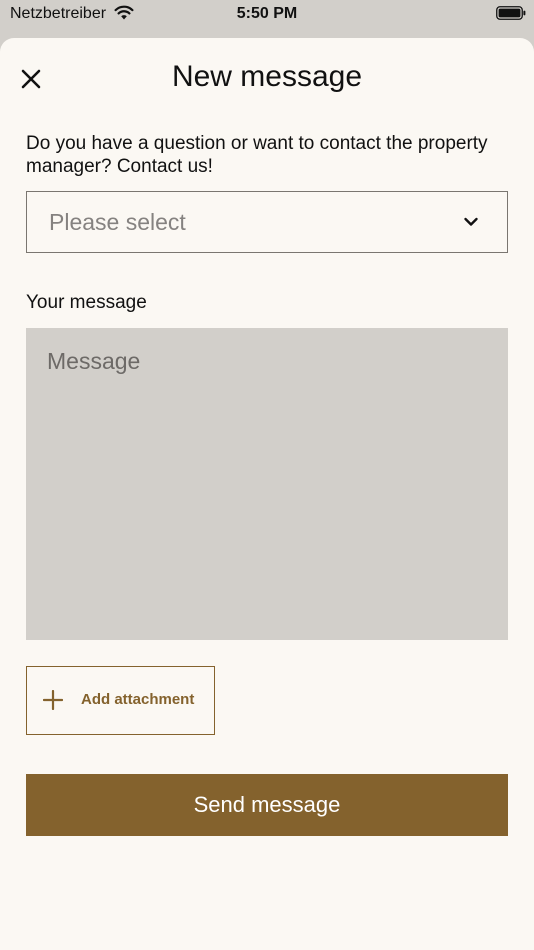 The width and height of the screenshot is (534, 950). Describe the element at coordinates (511, 13) in the screenshot. I see `battery-icon` at that location.